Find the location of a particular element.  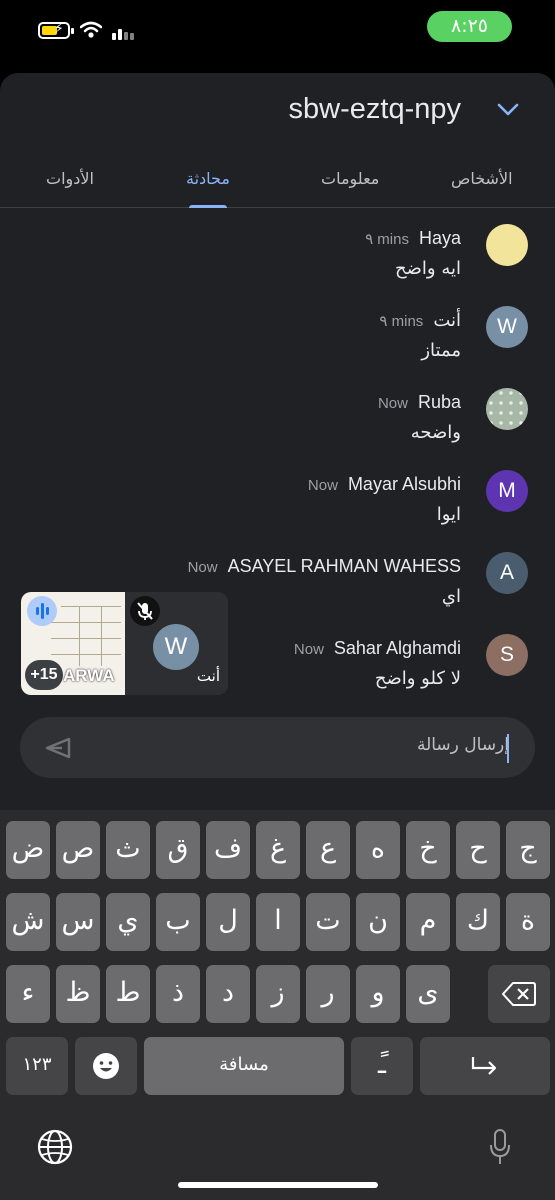

message-text: ممتاز is located at coordinates (441, 350).